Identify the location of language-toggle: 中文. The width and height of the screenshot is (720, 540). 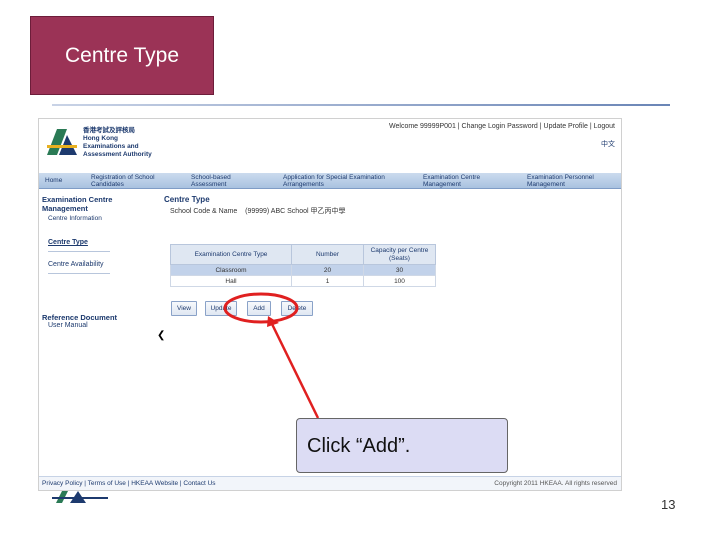
(608, 144).